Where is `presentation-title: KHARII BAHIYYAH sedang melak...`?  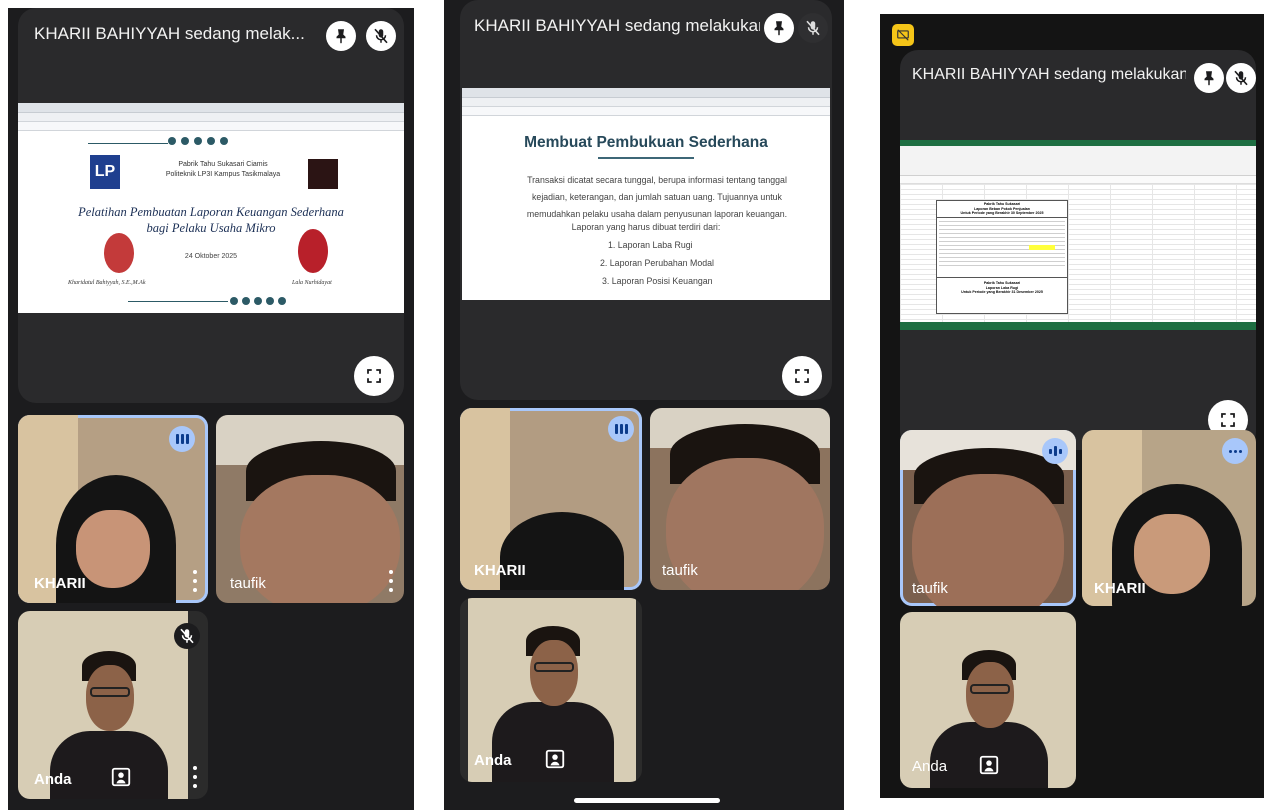 presentation-title: KHARII BAHIYYAH sedang melak... is located at coordinates (169, 33).